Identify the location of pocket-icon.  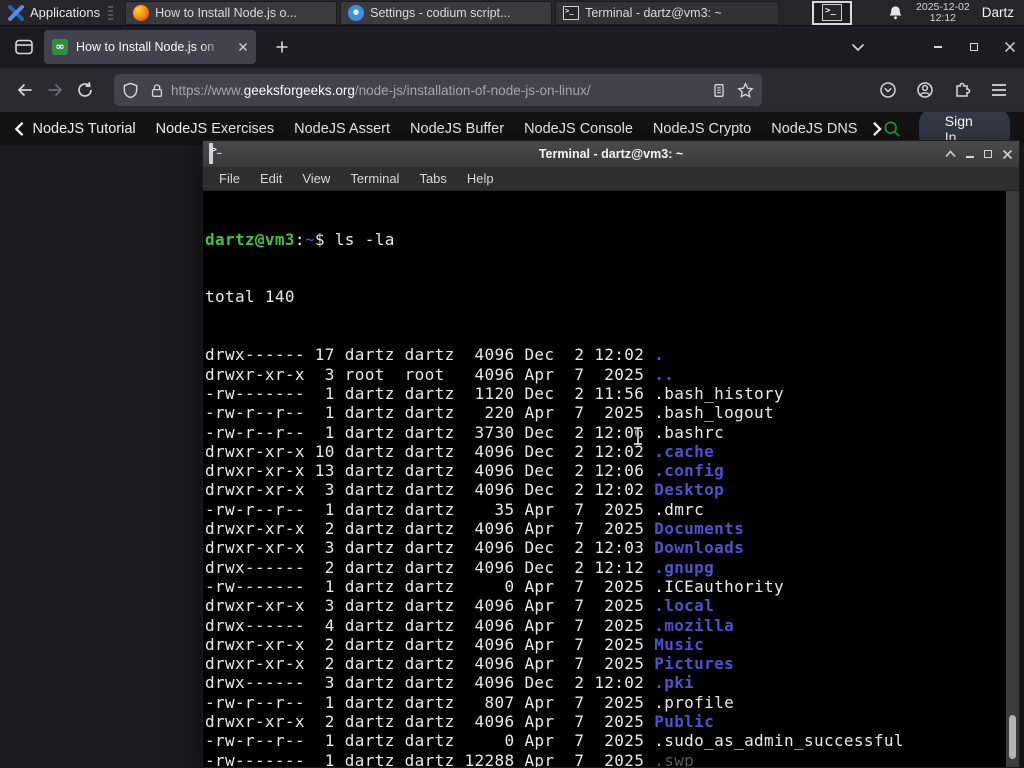
(888, 90).